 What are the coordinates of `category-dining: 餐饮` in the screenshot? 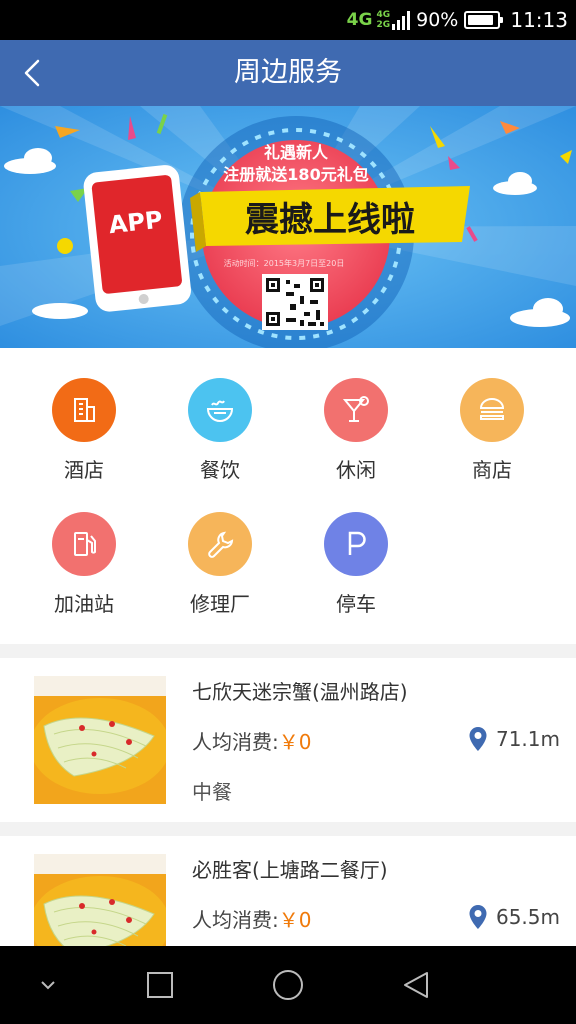 It's located at (220, 430).